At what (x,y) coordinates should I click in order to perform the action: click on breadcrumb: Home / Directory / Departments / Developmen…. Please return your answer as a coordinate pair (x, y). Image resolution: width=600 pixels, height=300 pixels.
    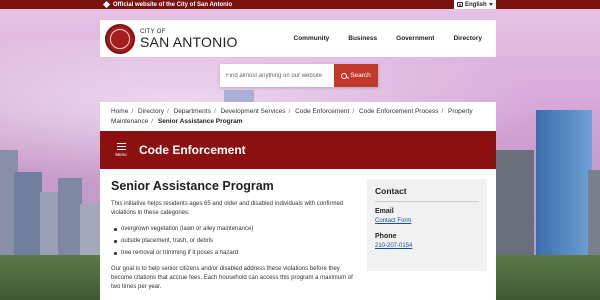
    Looking at the image, I should click on (298, 116).